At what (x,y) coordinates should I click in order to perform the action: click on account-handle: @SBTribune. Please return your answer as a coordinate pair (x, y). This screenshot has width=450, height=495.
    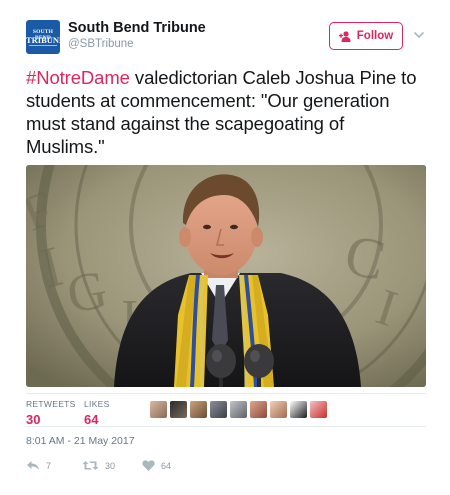
    Looking at the image, I should click on (101, 44).